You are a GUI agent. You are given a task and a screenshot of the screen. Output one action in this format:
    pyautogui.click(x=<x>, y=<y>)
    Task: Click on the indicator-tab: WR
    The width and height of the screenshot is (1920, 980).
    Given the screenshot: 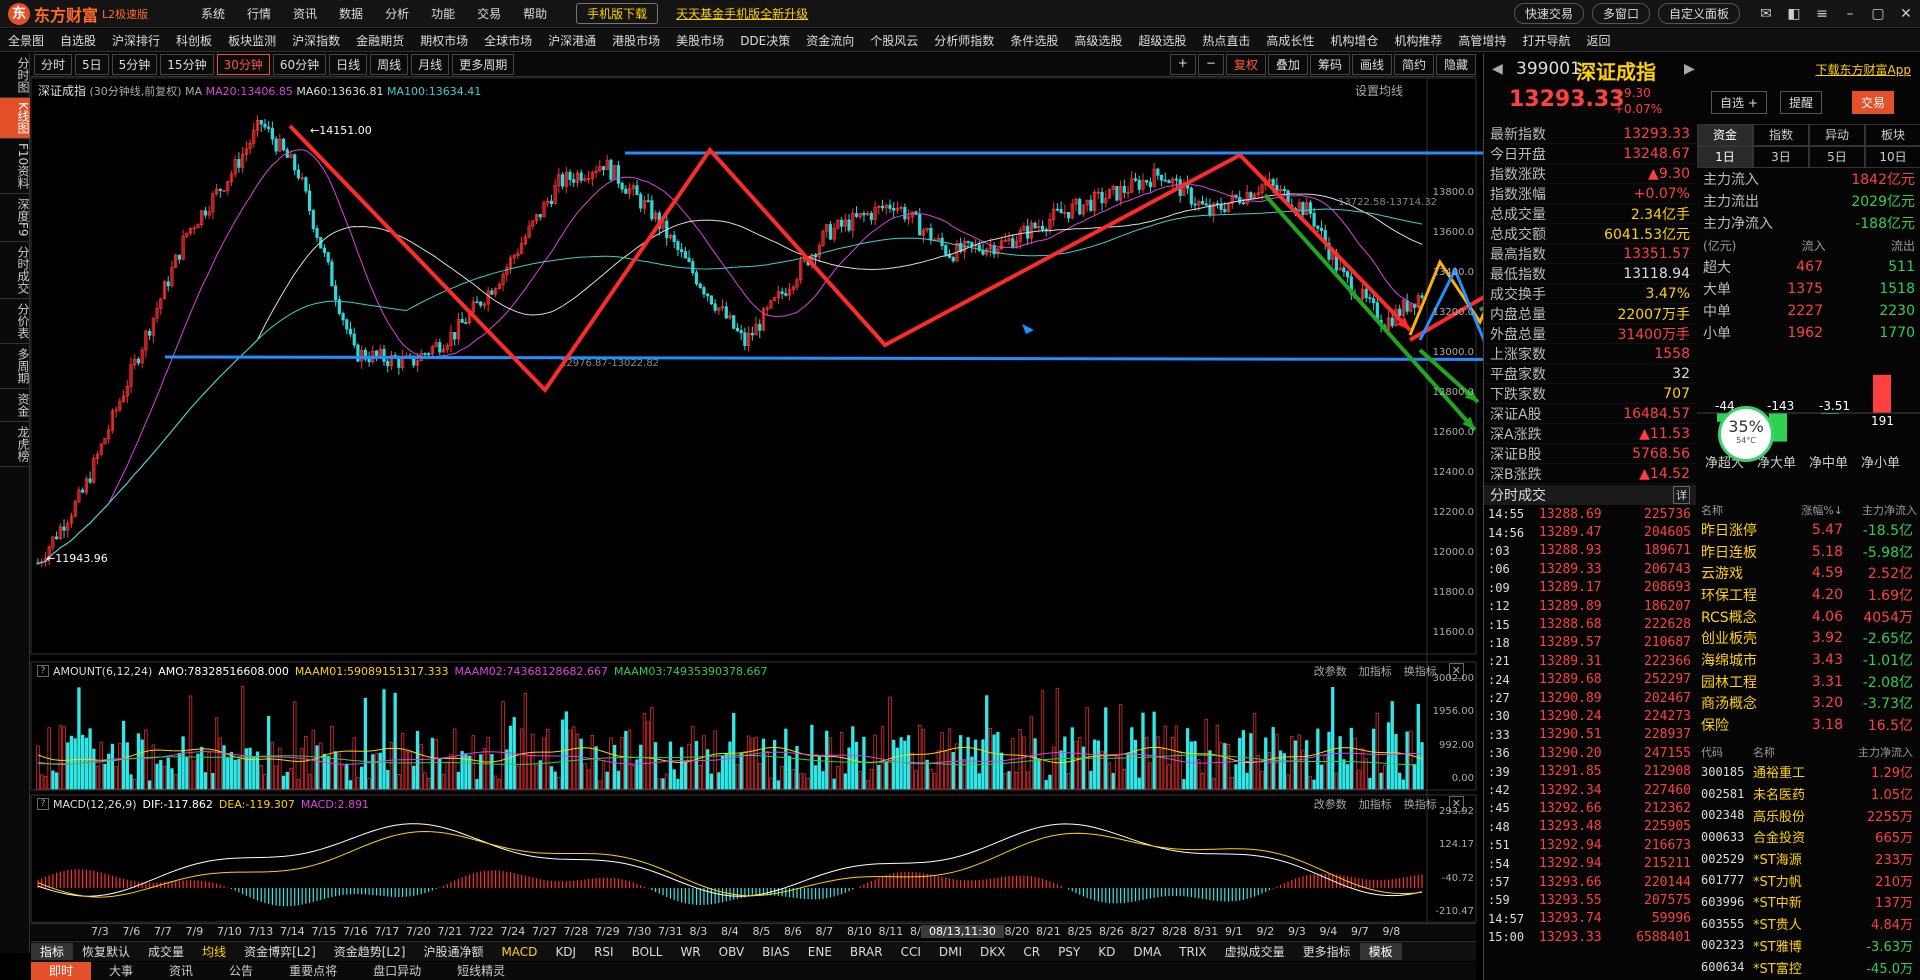 What is the action you would take?
    pyautogui.click(x=690, y=952)
    